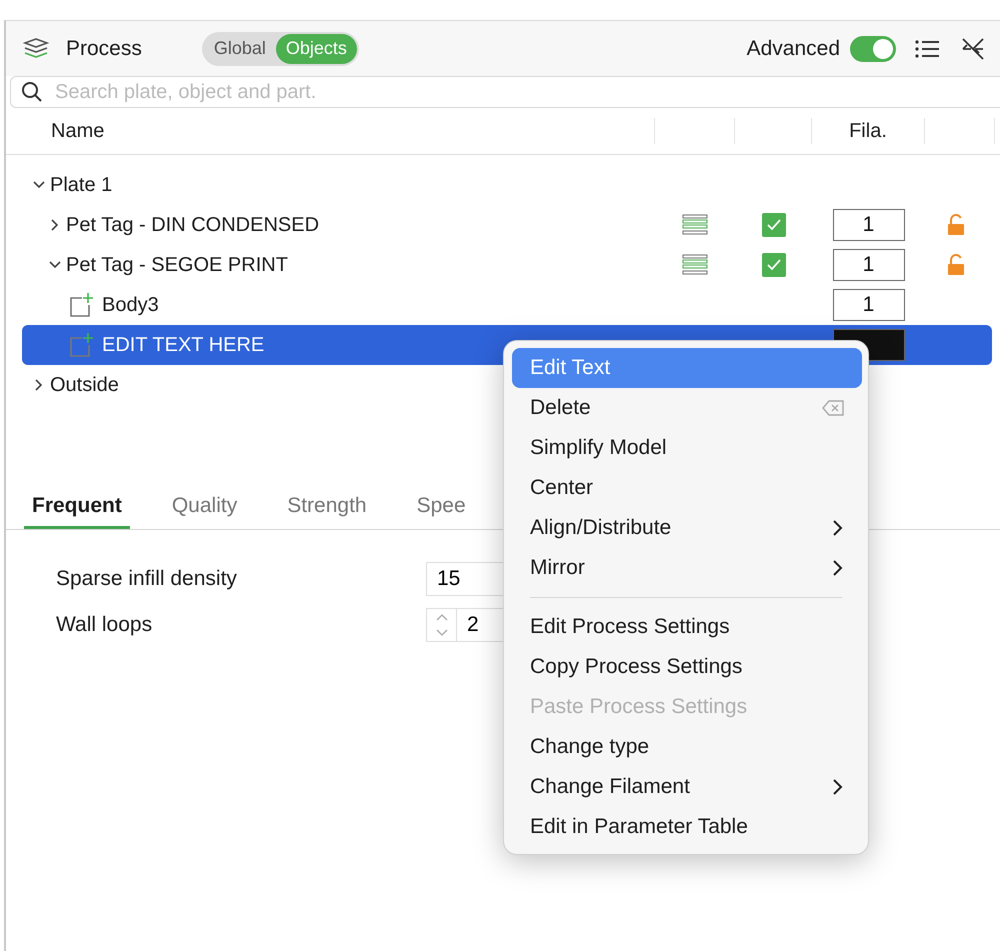 This screenshot has width=1000, height=951. Describe the element at coordinates (793, 48) in the screenshot. I see `advanced-label: Advanced` at that location.